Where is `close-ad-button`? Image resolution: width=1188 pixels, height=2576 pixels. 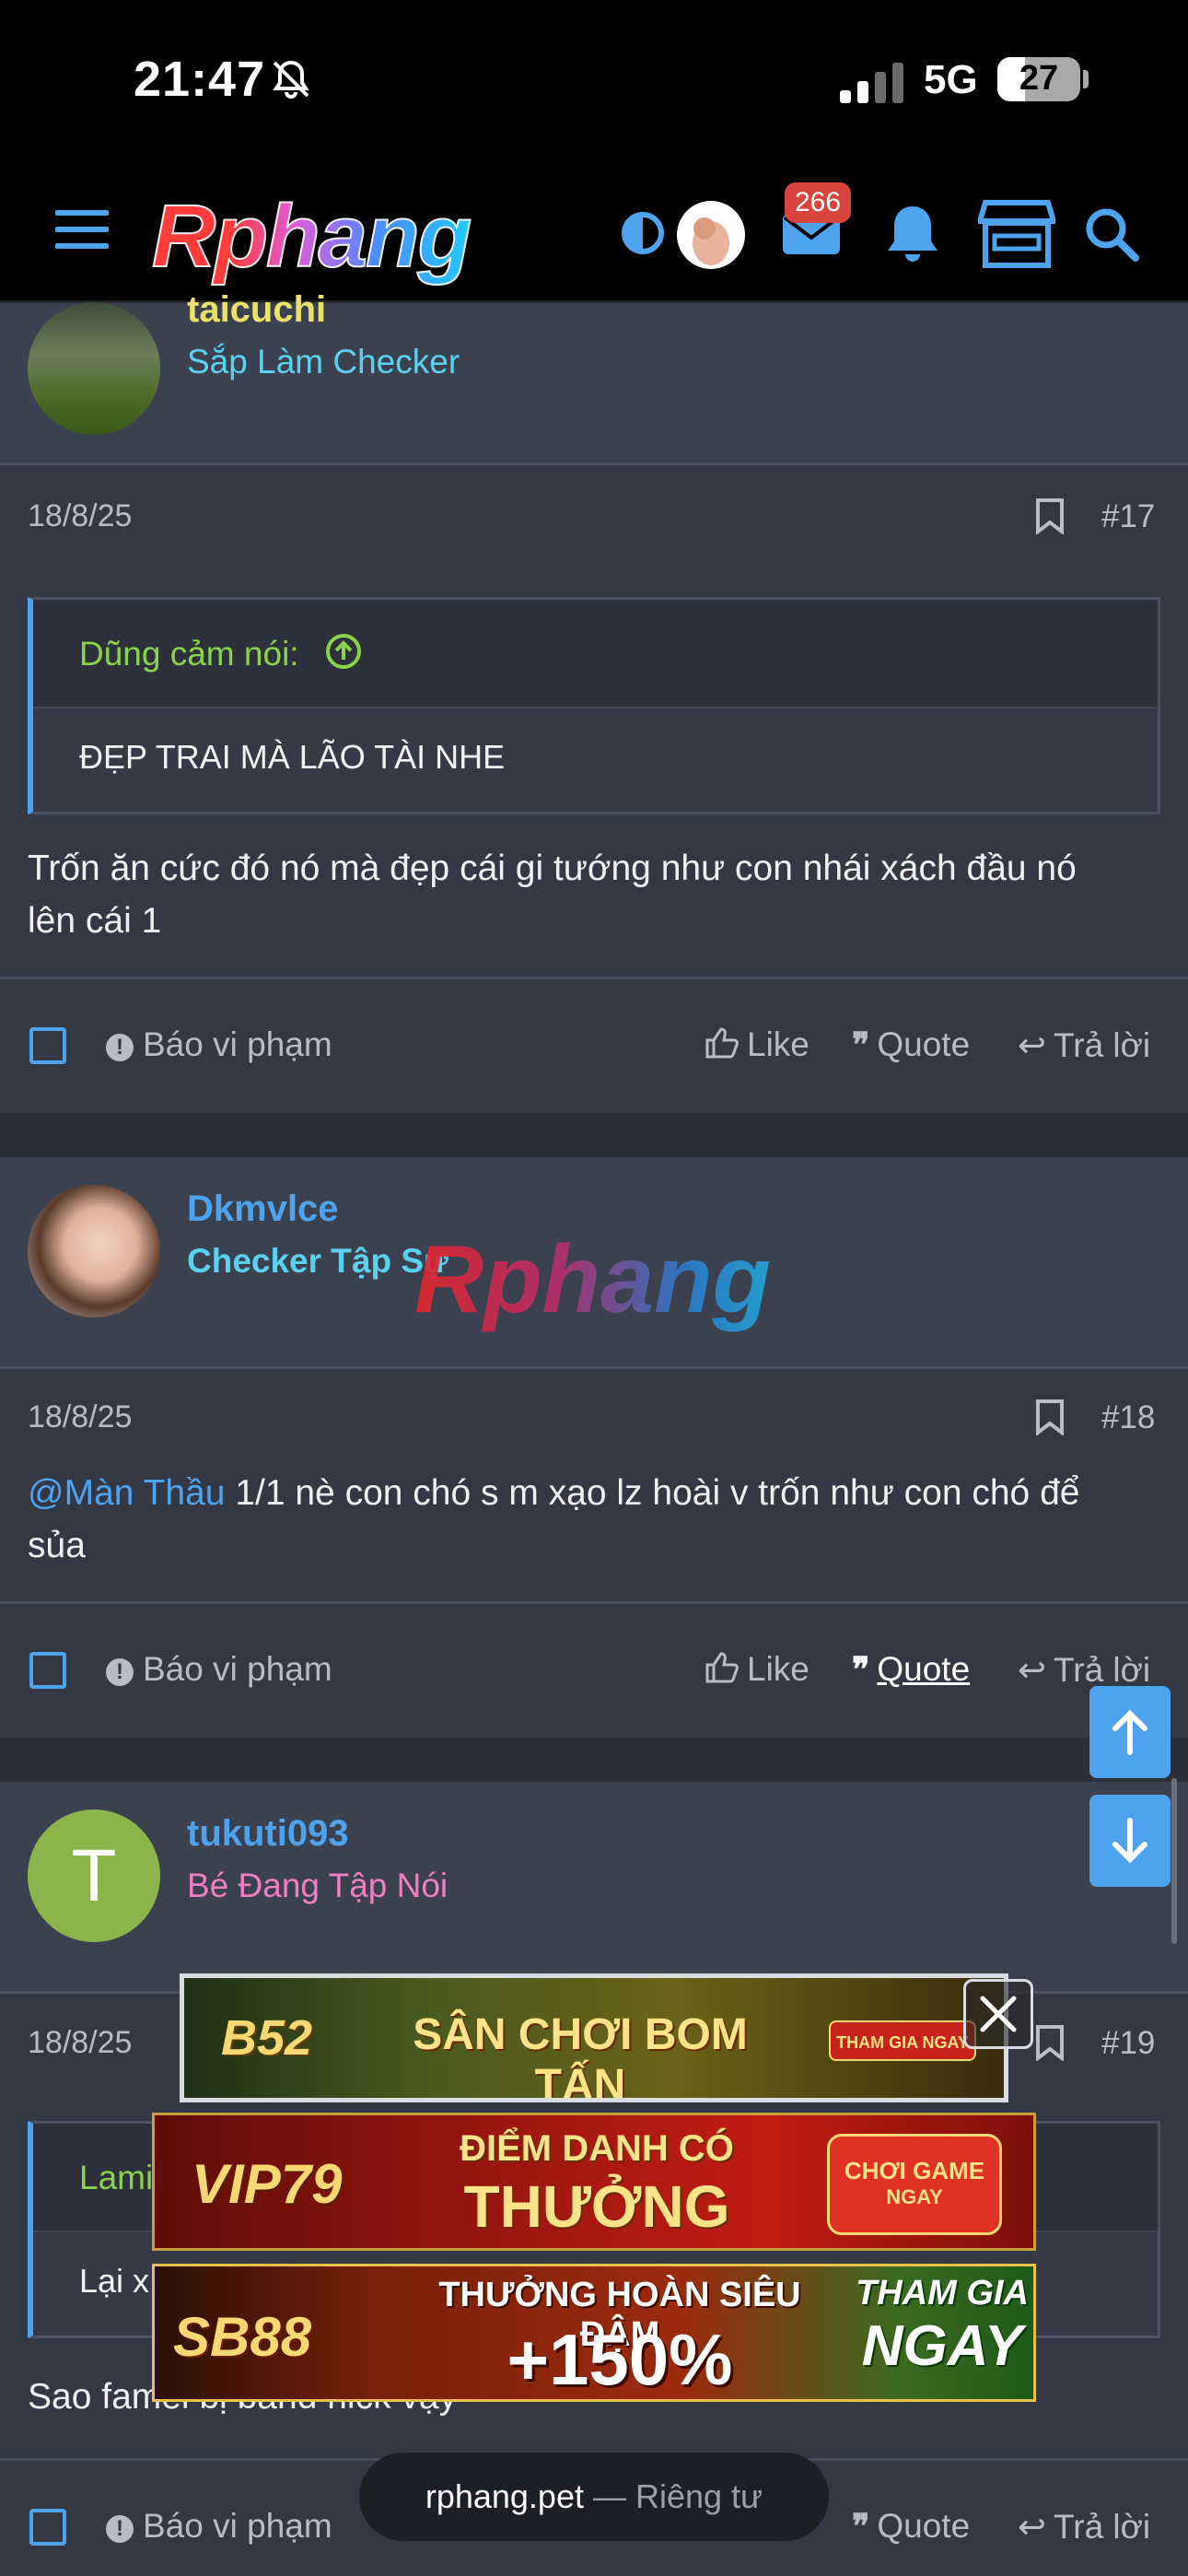 close-ad-button is located at coordinates (998, 2014).